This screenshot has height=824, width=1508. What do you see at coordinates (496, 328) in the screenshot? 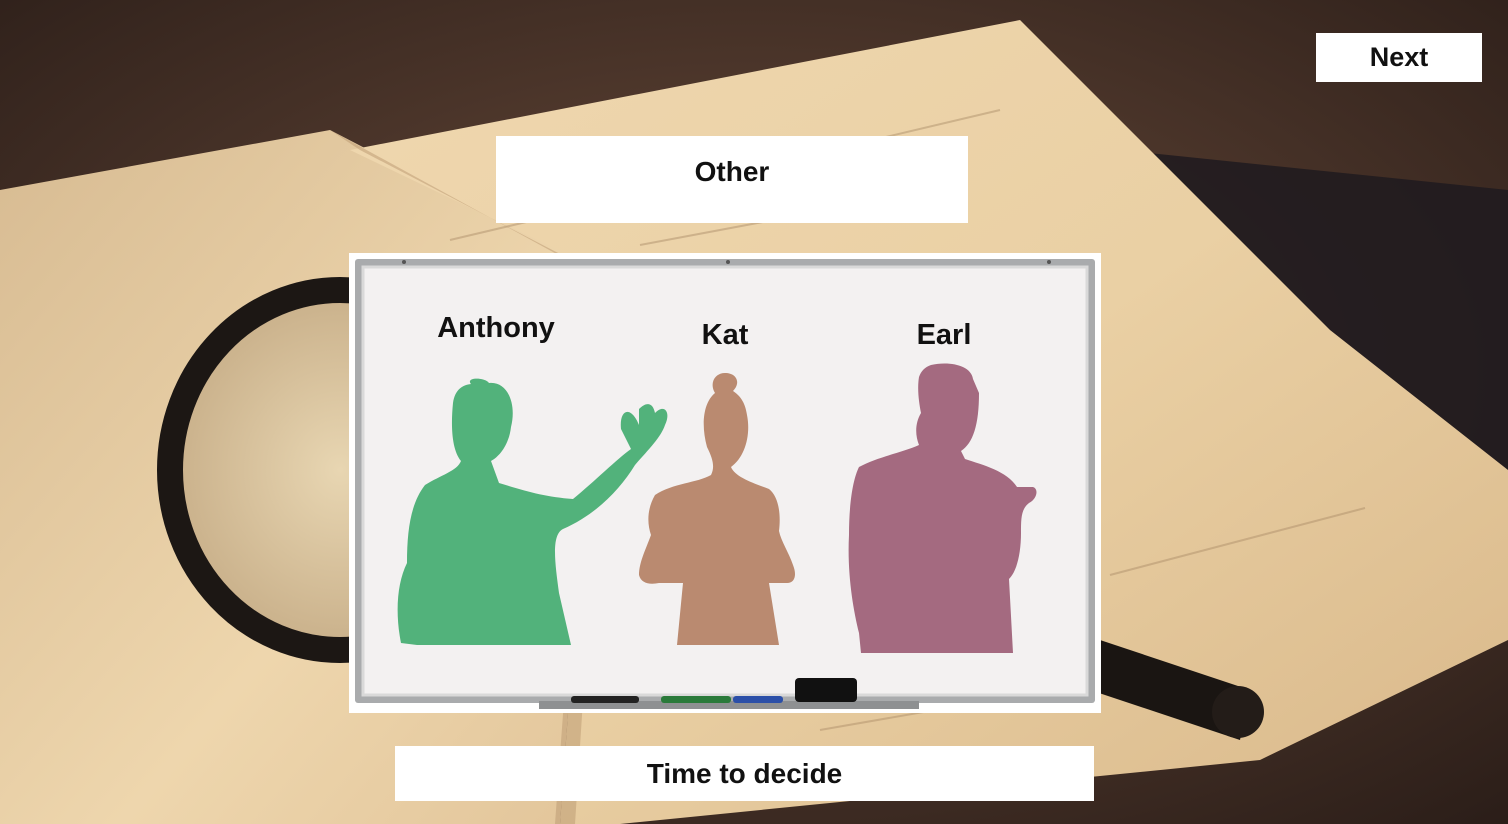
I see `character-name-anthony: Anthony` at bounding box center [496, 328].